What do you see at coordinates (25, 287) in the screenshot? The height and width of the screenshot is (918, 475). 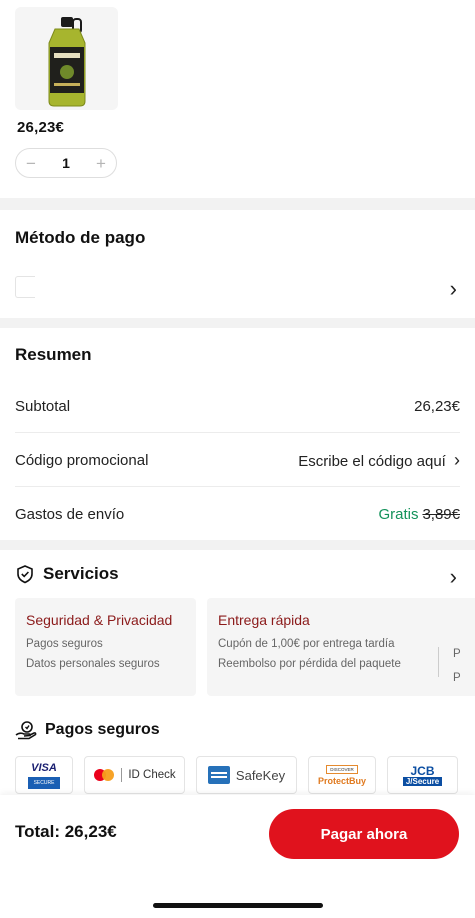 I see `card-icon` at bounding box center [25, 287].